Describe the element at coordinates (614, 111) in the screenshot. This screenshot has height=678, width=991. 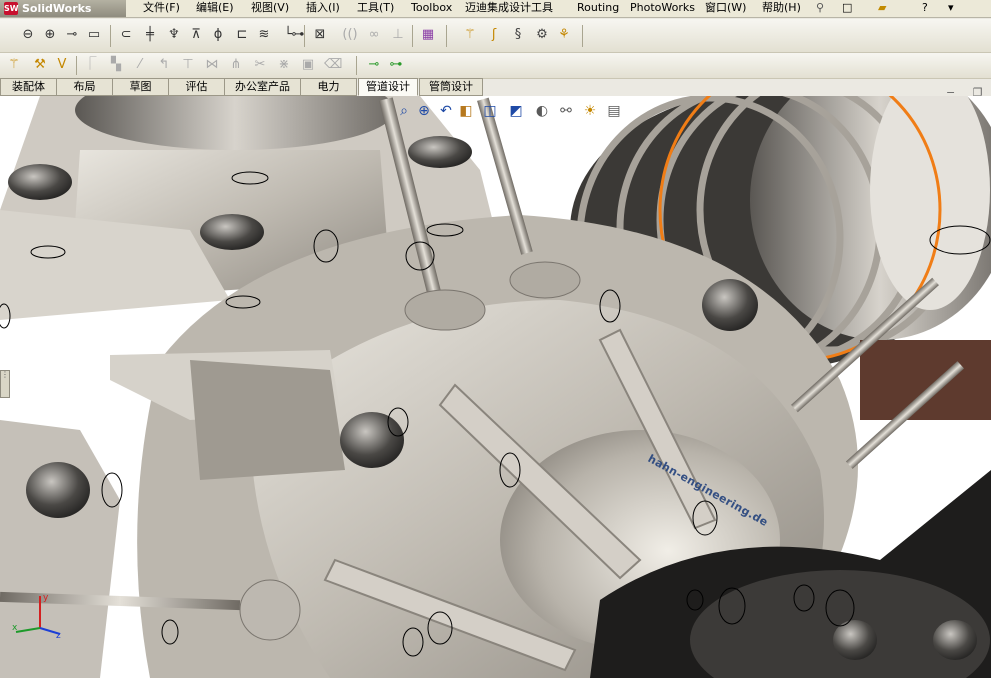
I see `monitor-icon: ▤` at that location.